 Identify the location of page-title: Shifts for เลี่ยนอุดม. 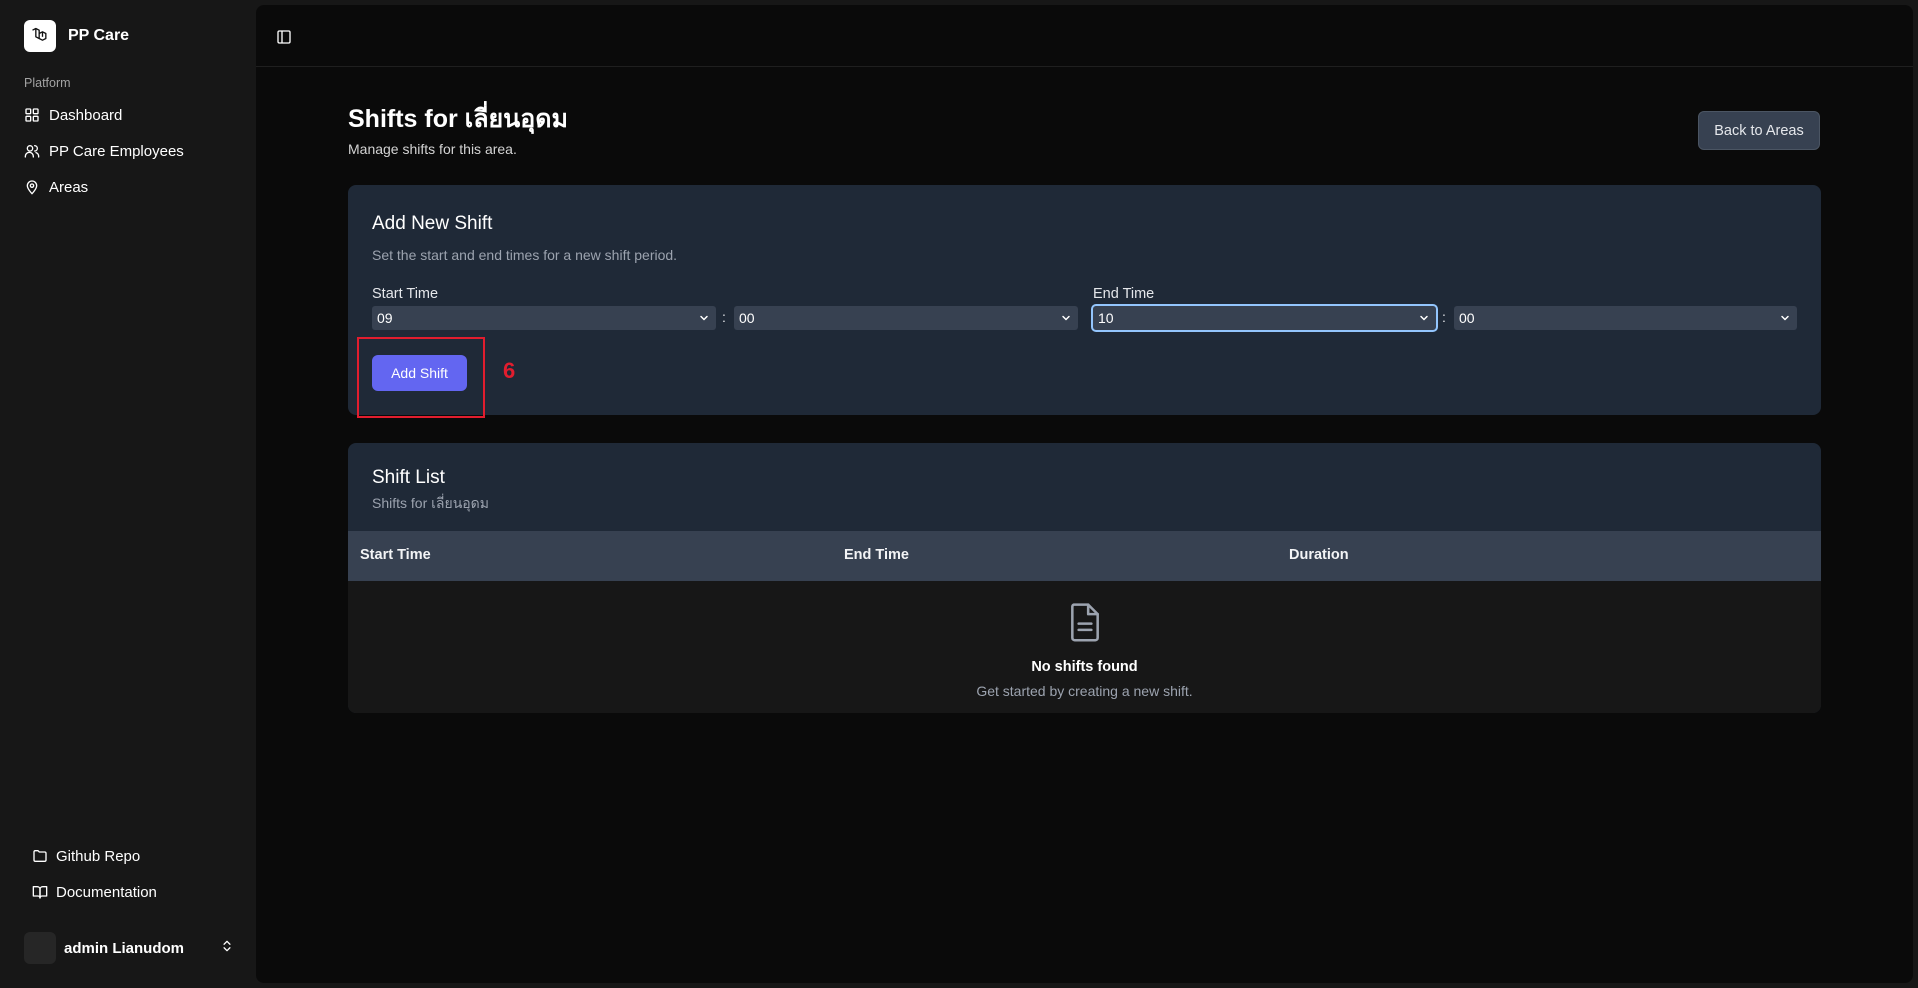
(458, 119).